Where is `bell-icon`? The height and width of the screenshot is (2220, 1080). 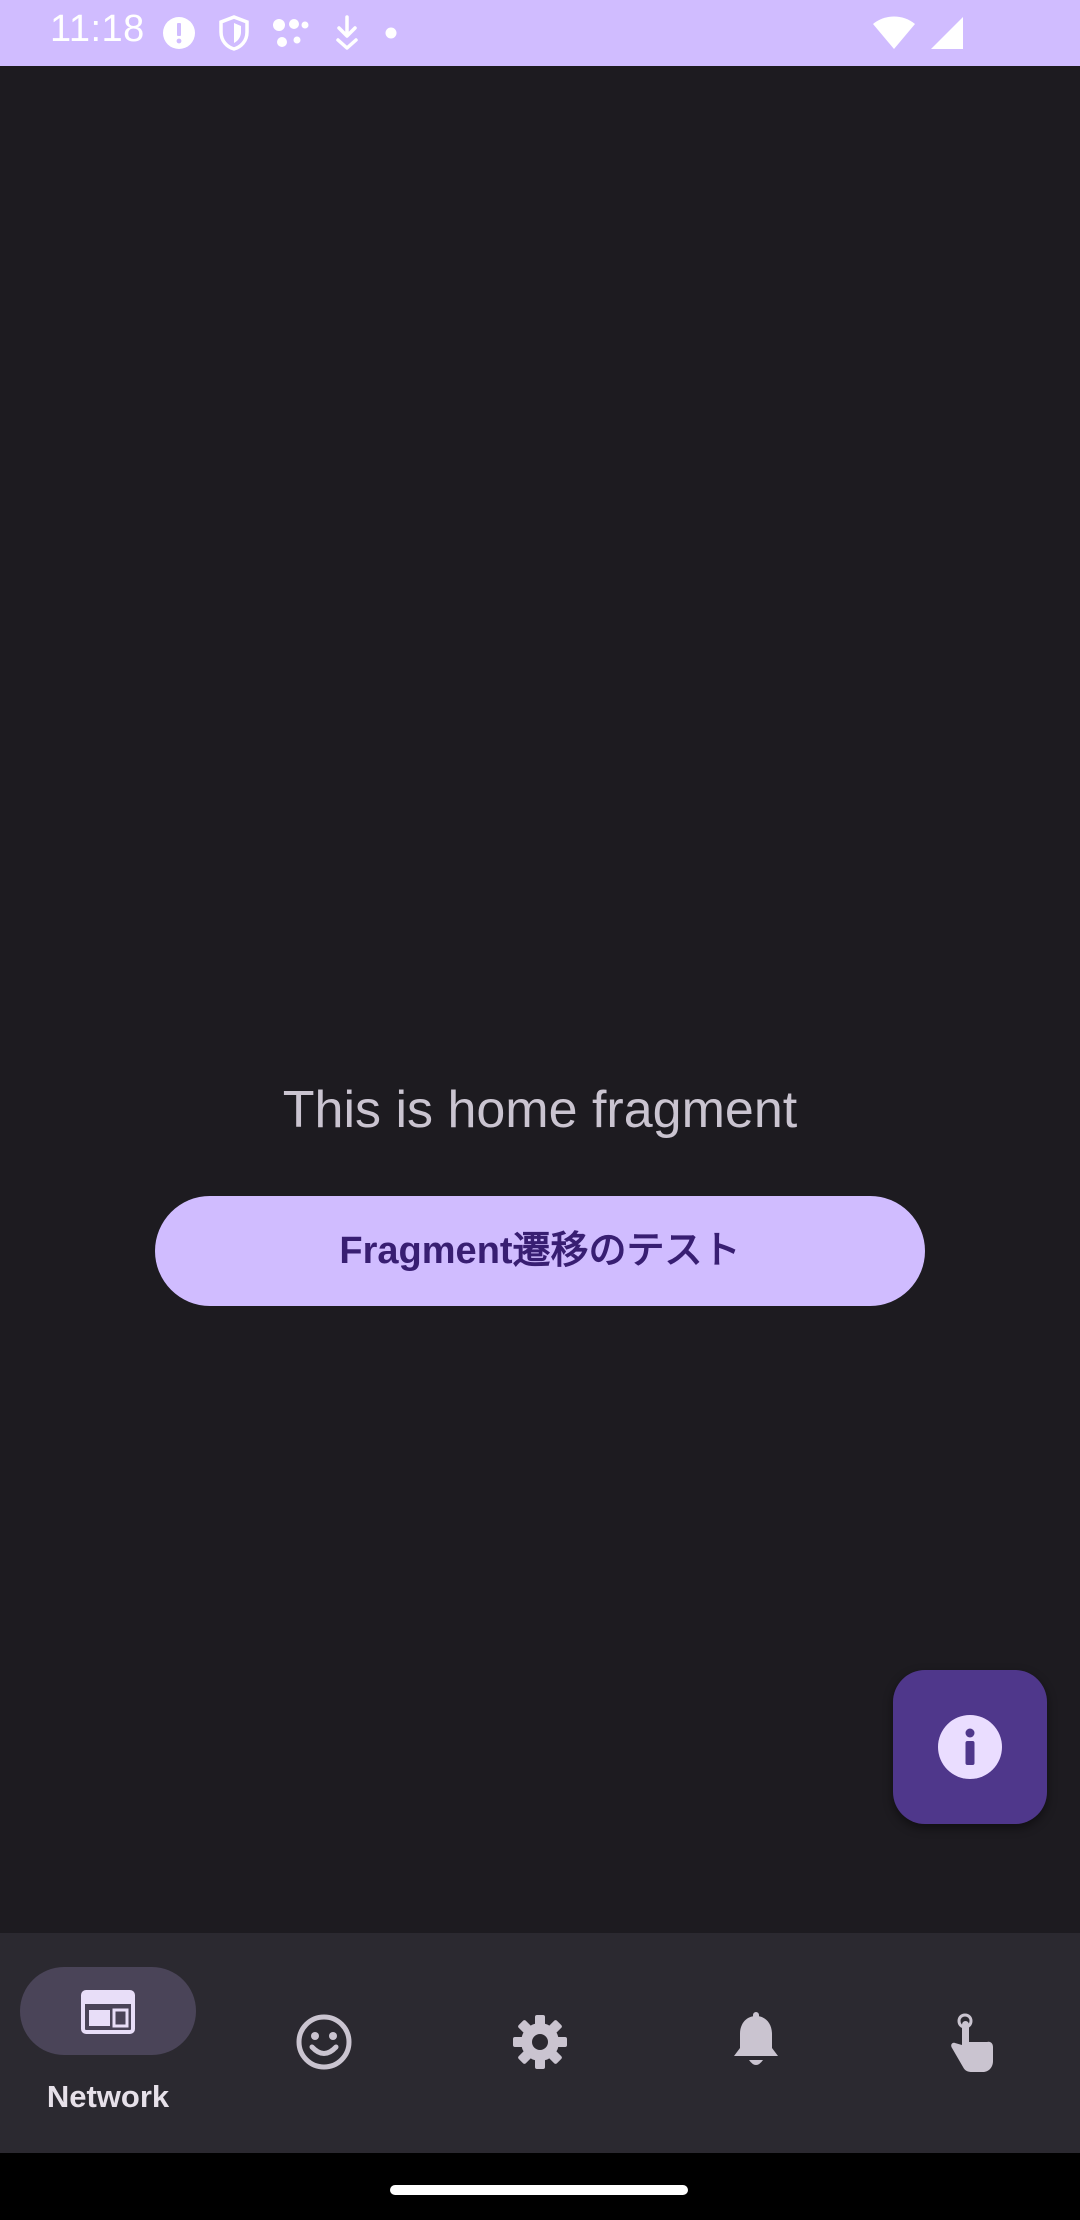 bell-icon is located at coordinates (756, 2039).